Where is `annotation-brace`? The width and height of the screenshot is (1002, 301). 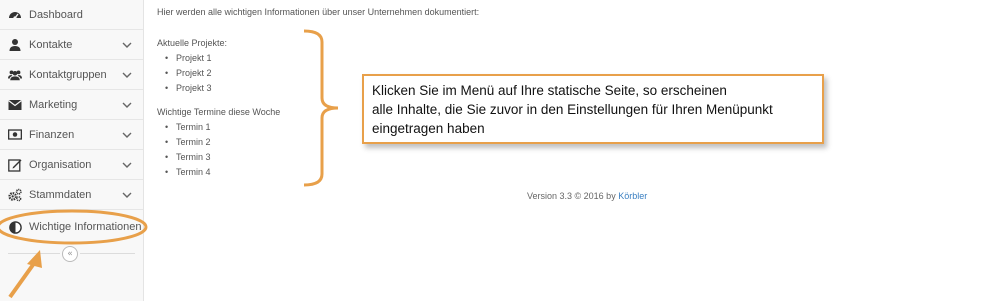 annotation-brace is located at coordinates (321, 108).